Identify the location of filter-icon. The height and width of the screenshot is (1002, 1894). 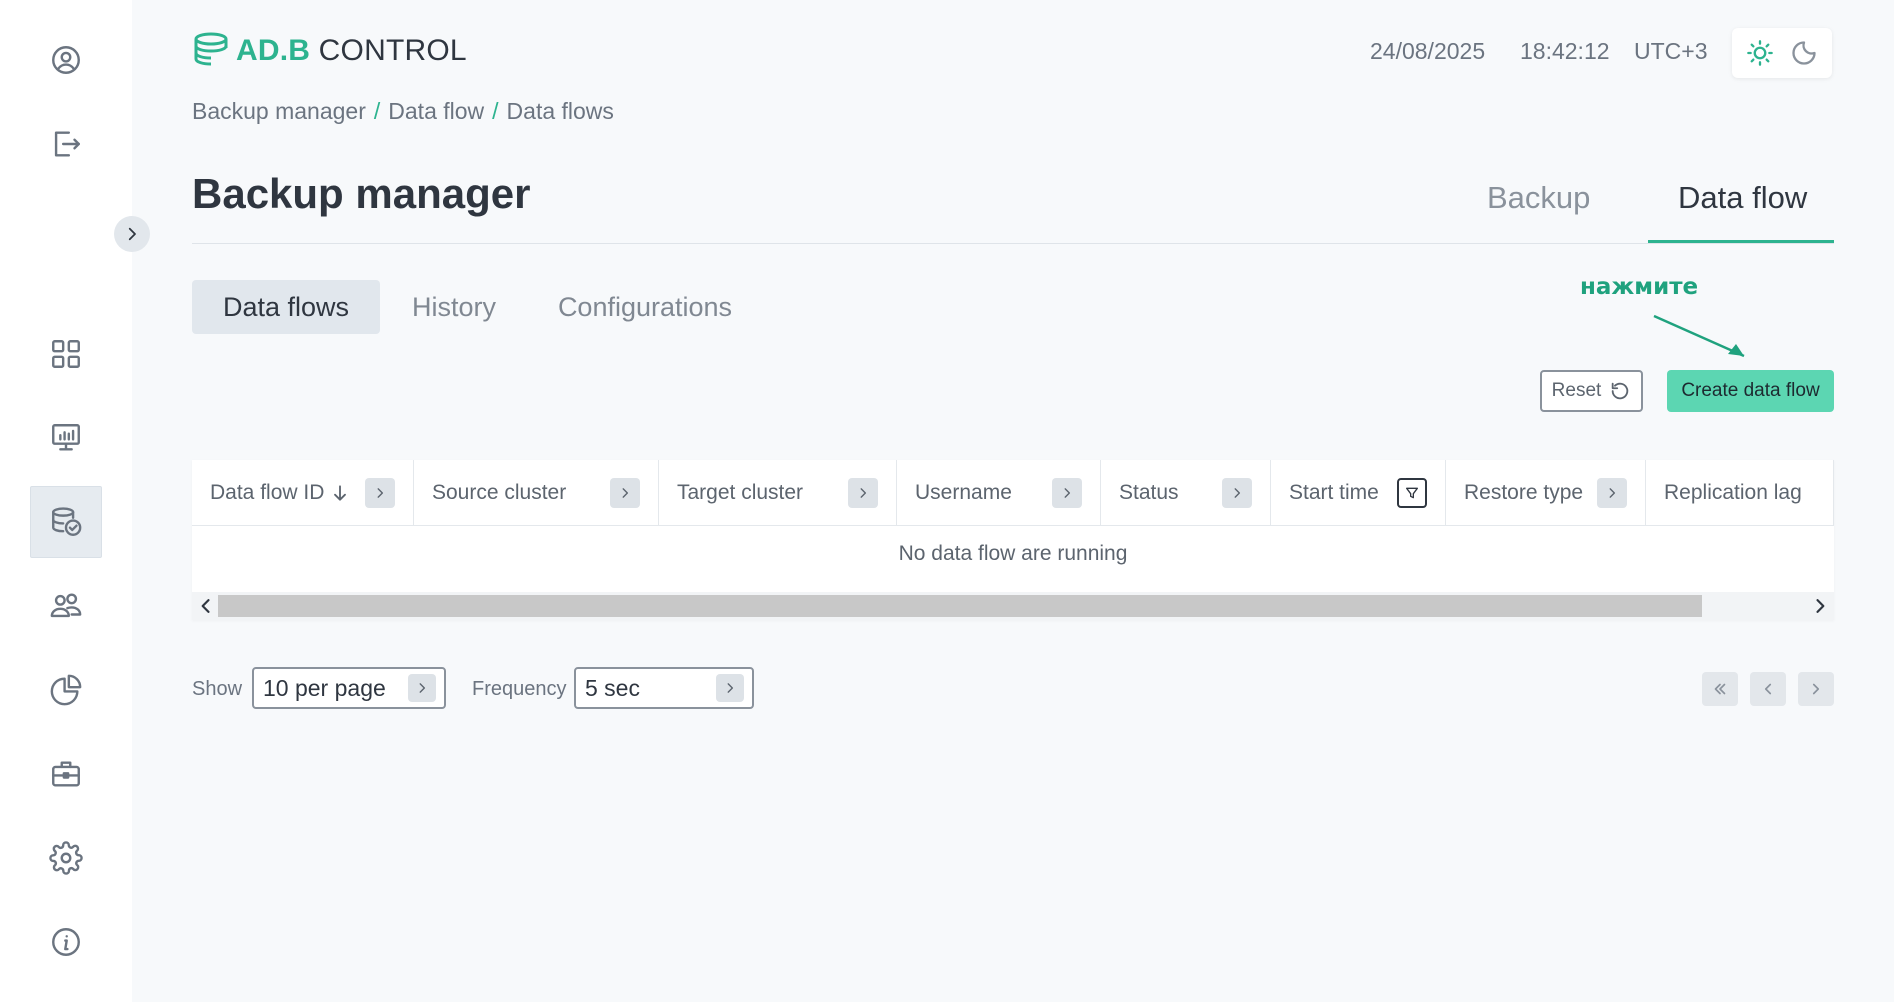
(1412, 493).